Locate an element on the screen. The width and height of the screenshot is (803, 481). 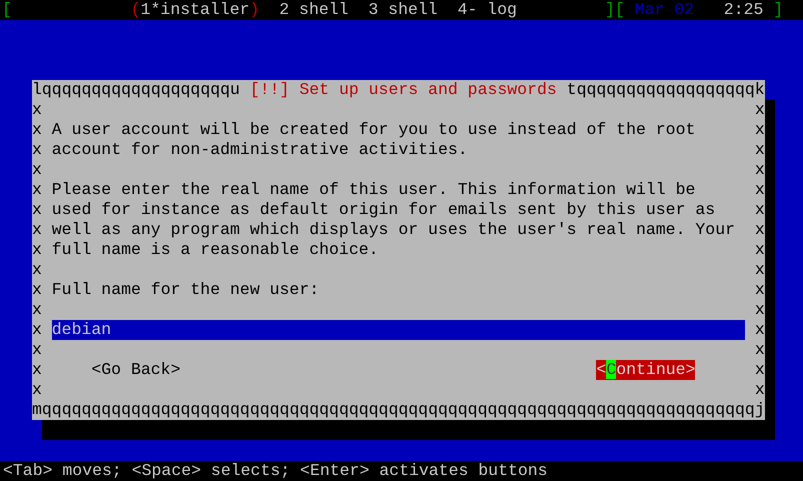
full-name-field: debian is located at coordinates (398, 330).